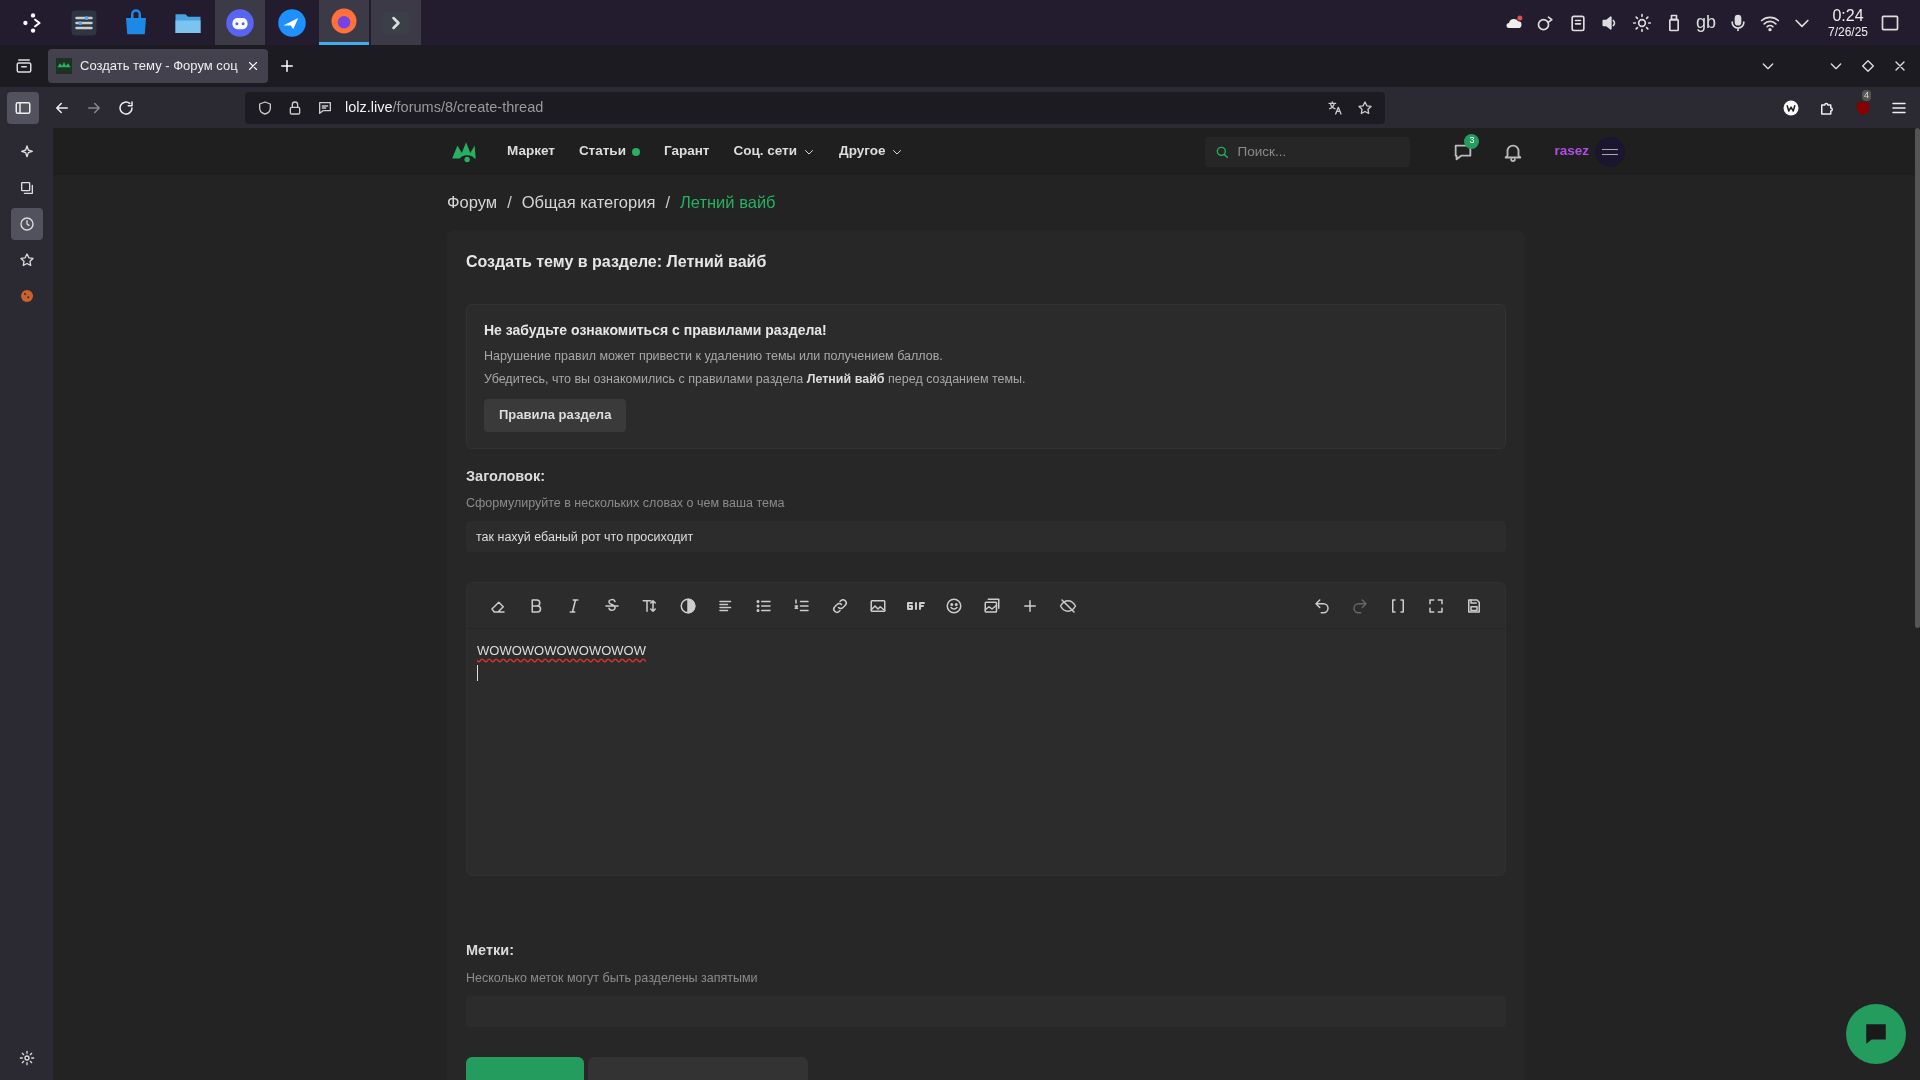 The height and width of the screenshot is (1080, 1920). What do you see at coordinates (26, 188) in the screenshot?
I see `history-tabs-icon` at bounding box center [26, 188].